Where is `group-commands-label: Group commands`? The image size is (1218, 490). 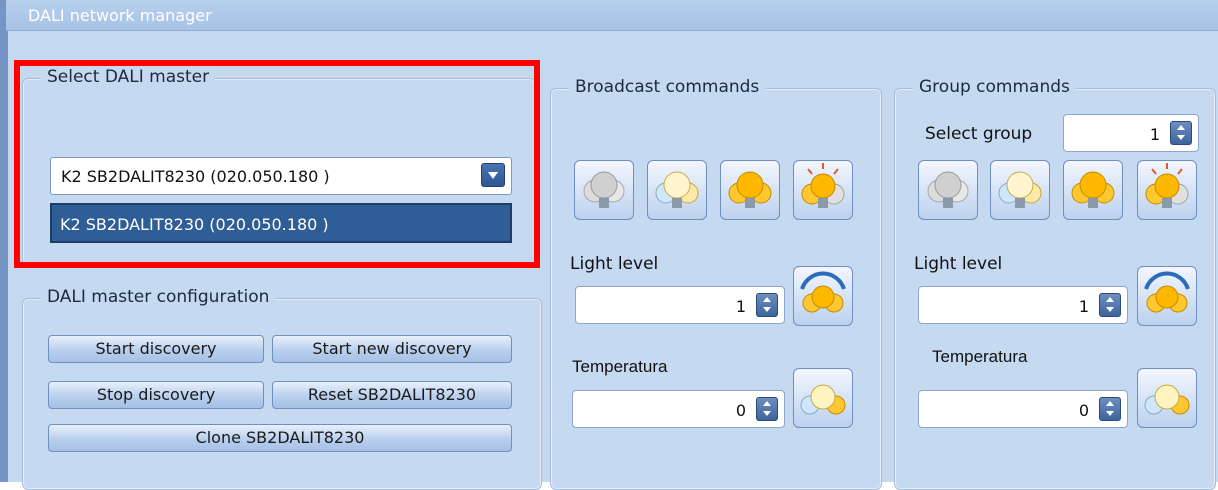
group-commands-label: Group commands is located at coordinates (994, 87).